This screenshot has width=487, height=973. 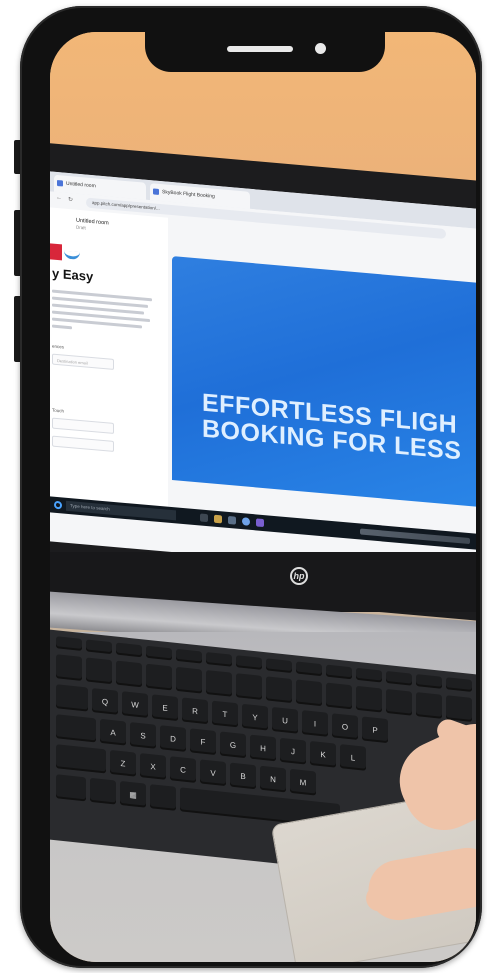 I want to click on windows-taskbar: Type here to search, so click(x=263, y=523).